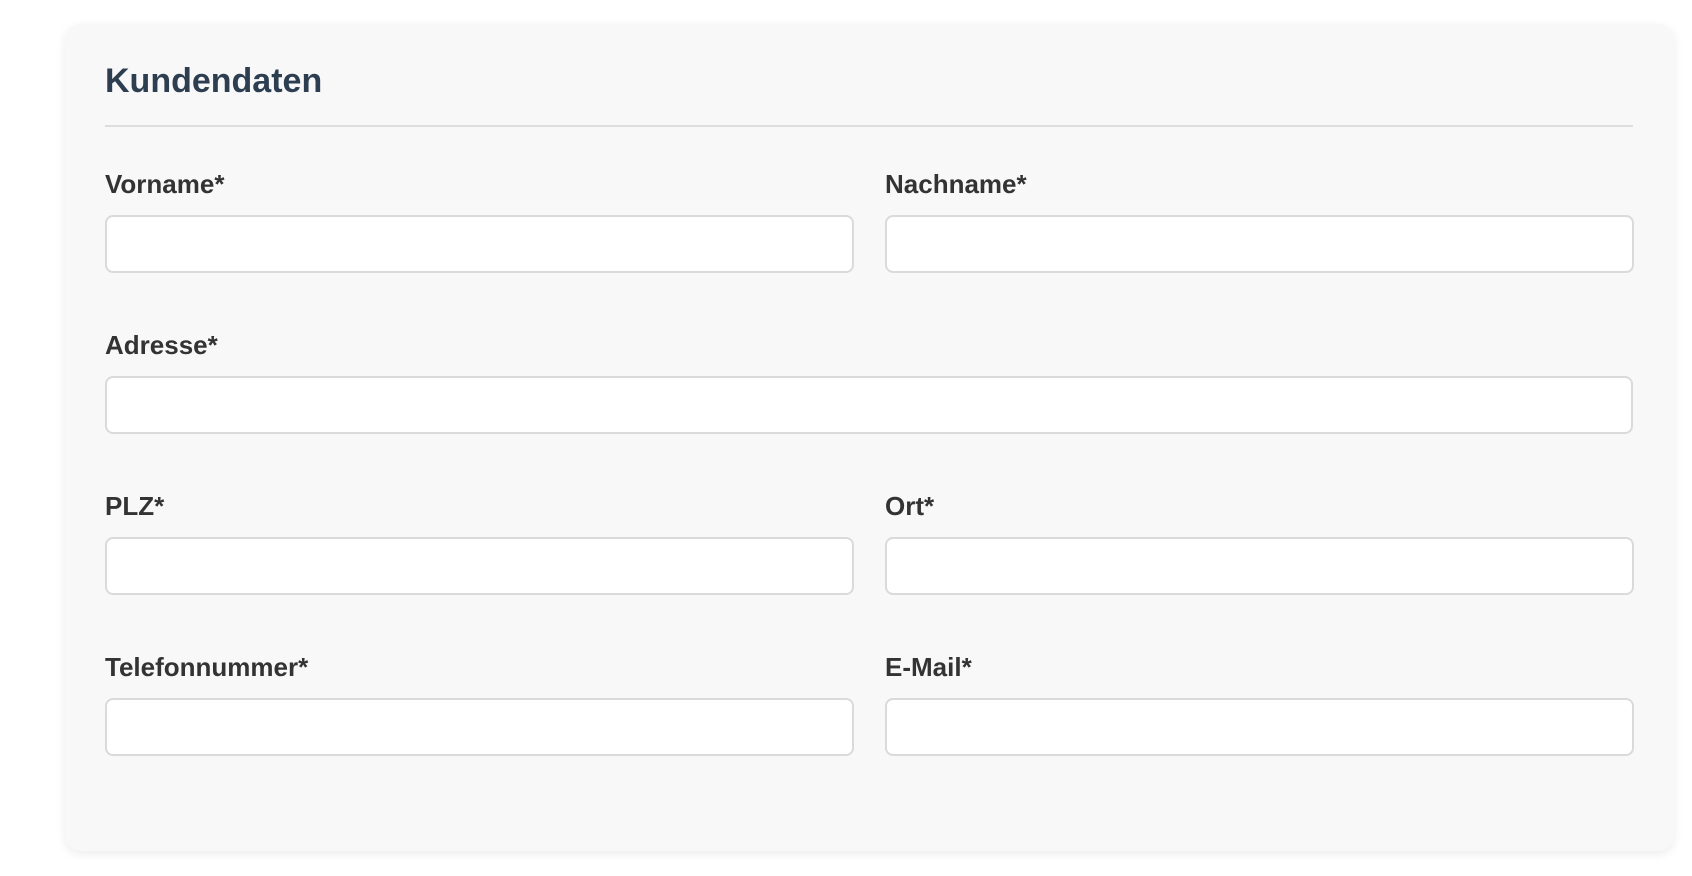 Image resolution: width=1692 pixels, height=876 pixels. I want to click on vorname-label: Vorname*, so click(165, 184).